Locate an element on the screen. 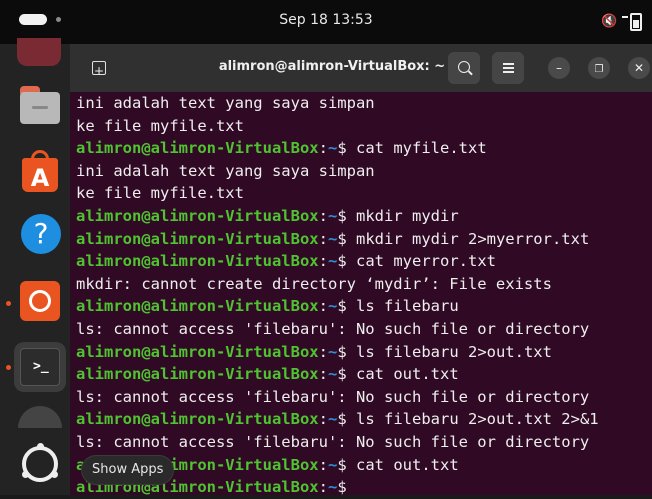 The image size is (652, 499). top-bar: Sep 18 13:53 🔇 is located at coordinates (326, 22).